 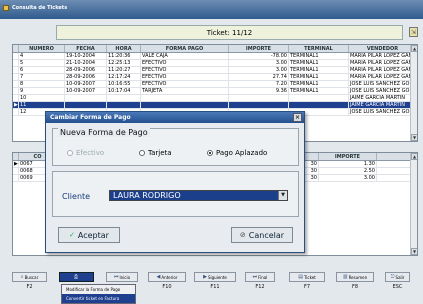 I want to click on group-label: Nueva Forma de Pago, so click(x=104, y=132).